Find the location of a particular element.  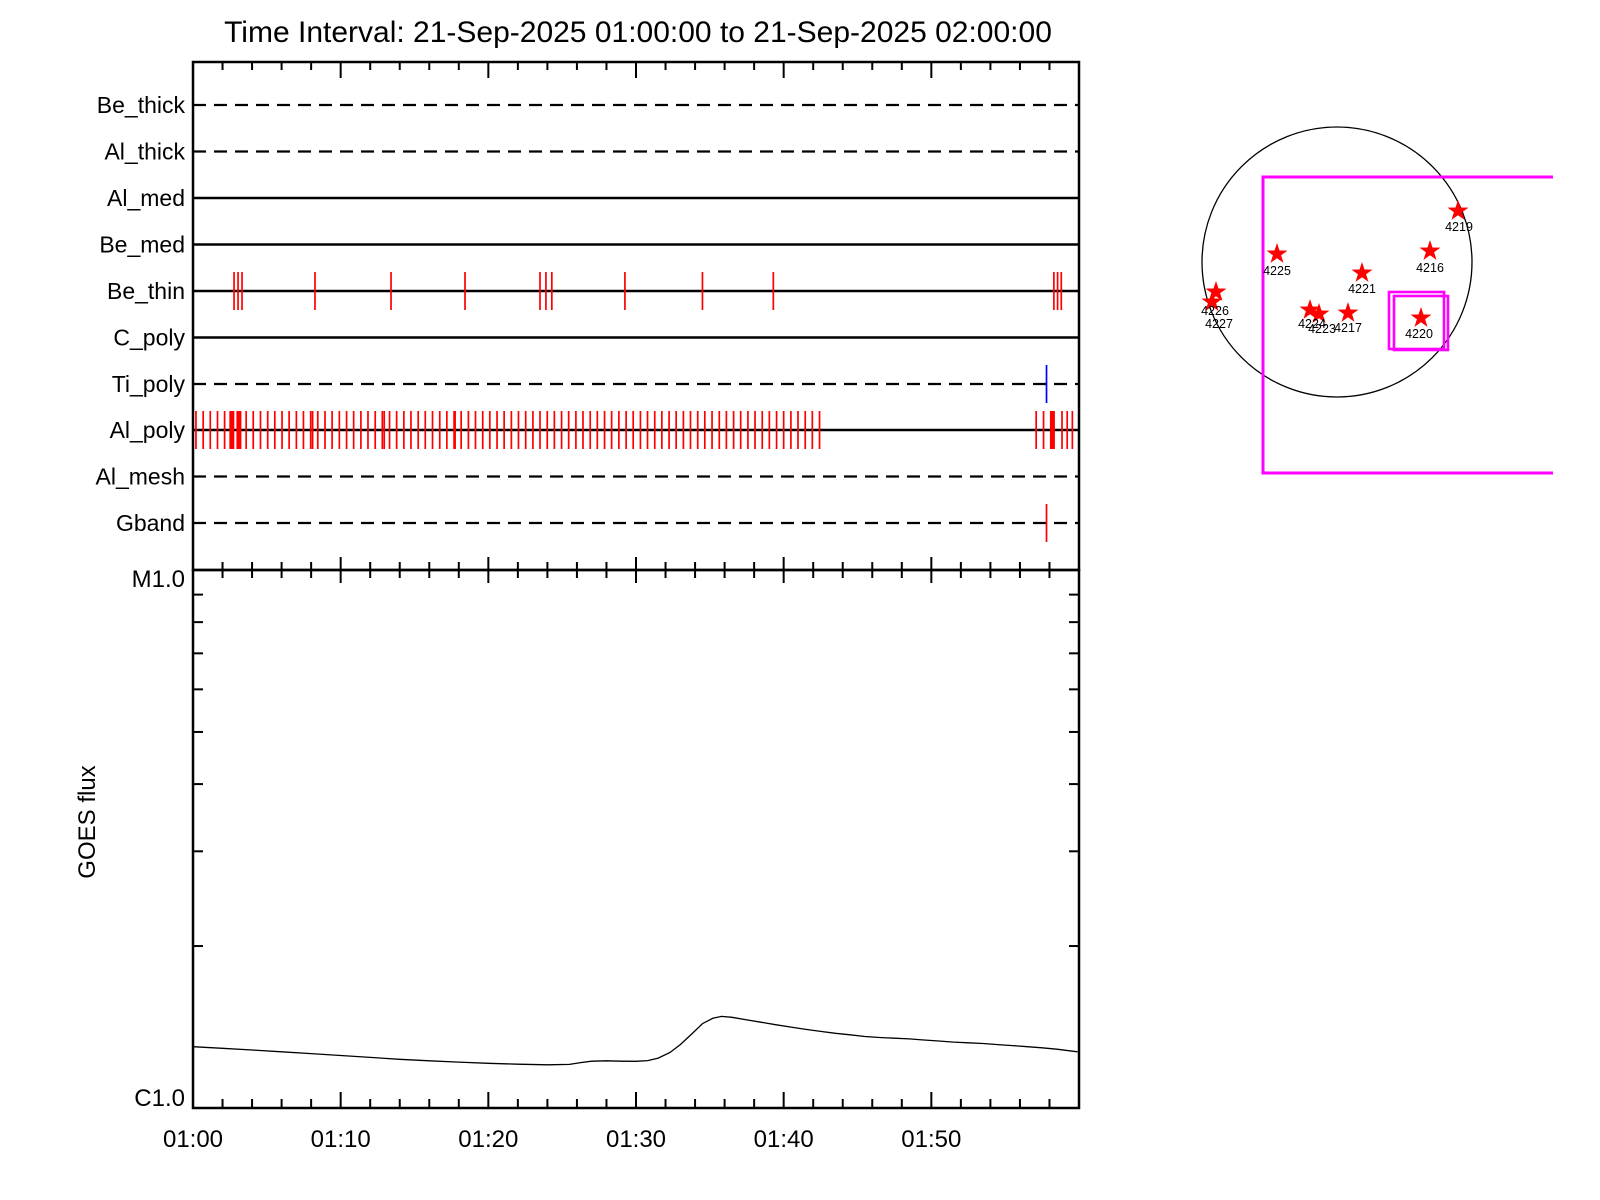

filter-label-C_poly: C_poly is located at coordinates (149, 338).